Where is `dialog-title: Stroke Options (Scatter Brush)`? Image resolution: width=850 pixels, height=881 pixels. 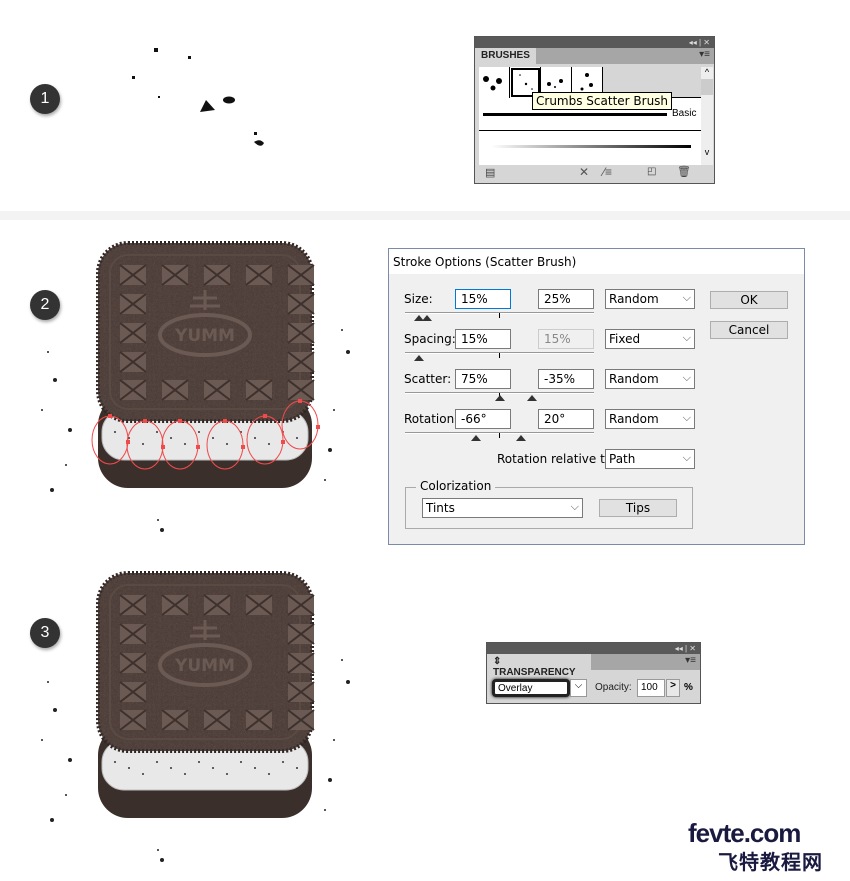
dialog-title: Stroke Options (Scatter Brush) is located at coordinates (596, 261).